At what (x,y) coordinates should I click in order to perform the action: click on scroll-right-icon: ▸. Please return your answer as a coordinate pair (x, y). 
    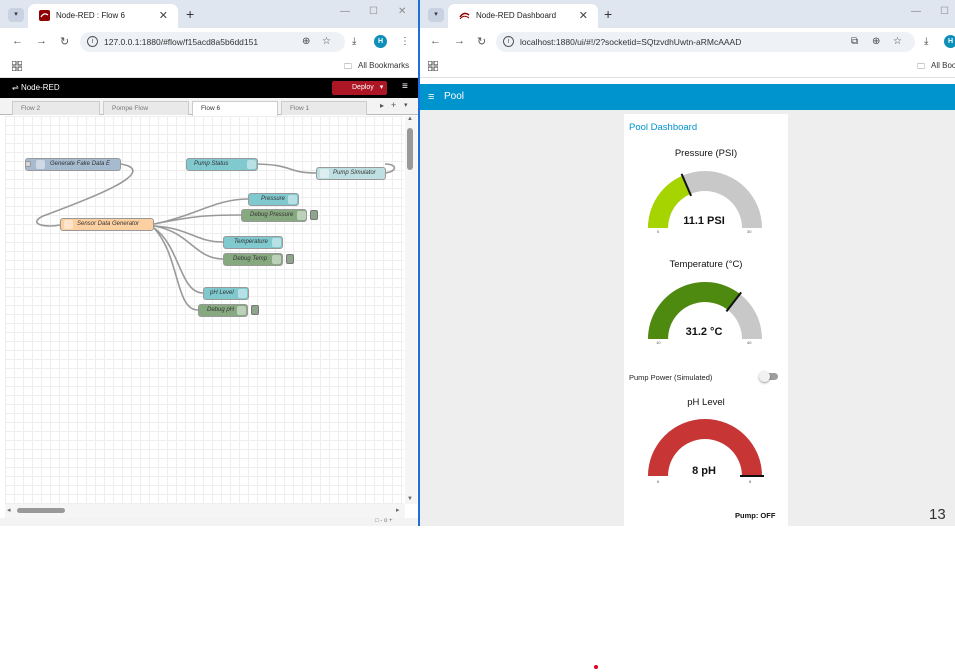
    Looking at the image, I should click on (398, 510).